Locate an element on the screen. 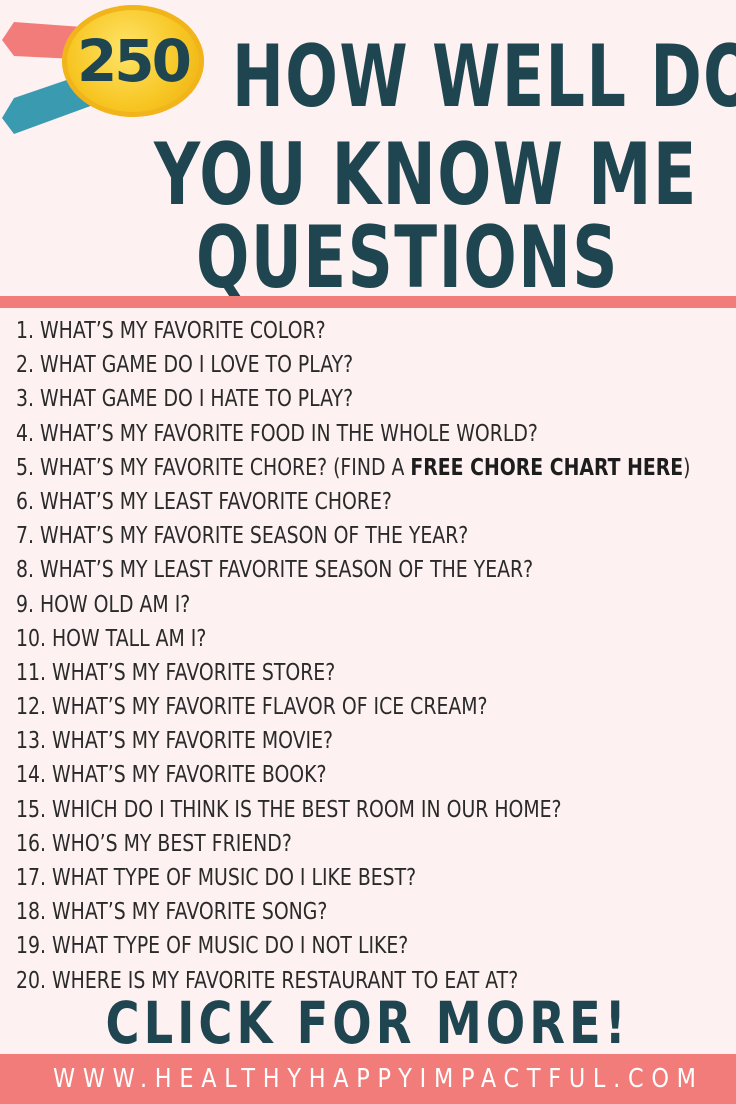 The image size is (736, 1104). footer-bar: WWW.HEALTHYHAPPYIMPACTFUL.COM is located at coordinates (368, 1079).